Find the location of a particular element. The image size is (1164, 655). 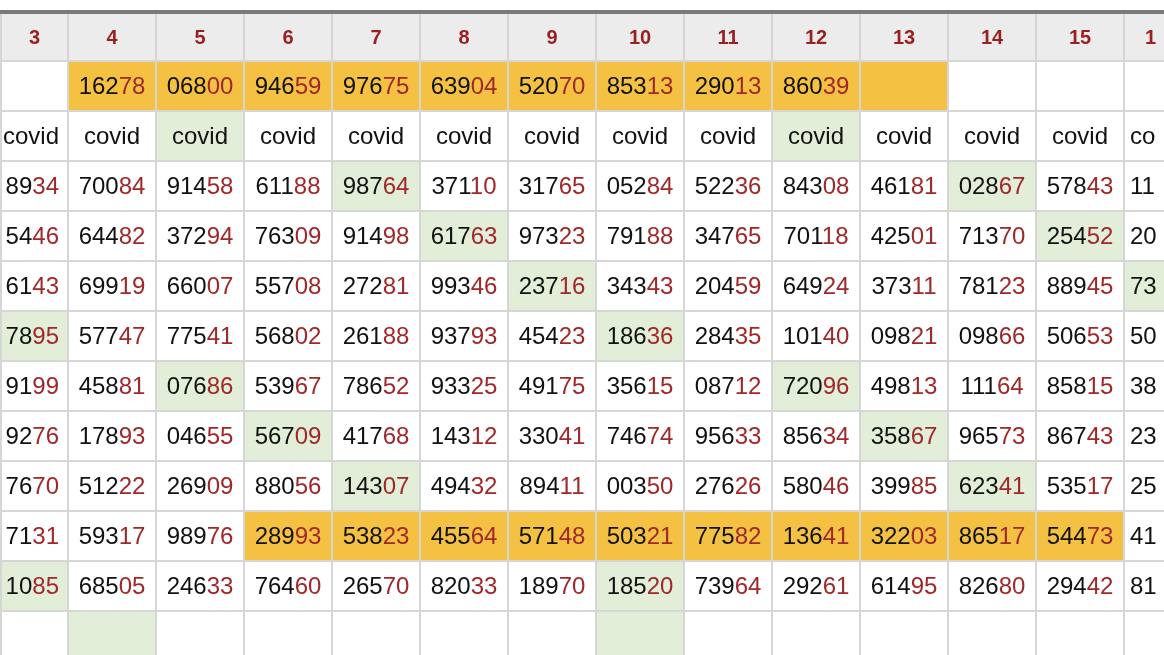

table-cell: 91498 is located at coordinates (376, 236).